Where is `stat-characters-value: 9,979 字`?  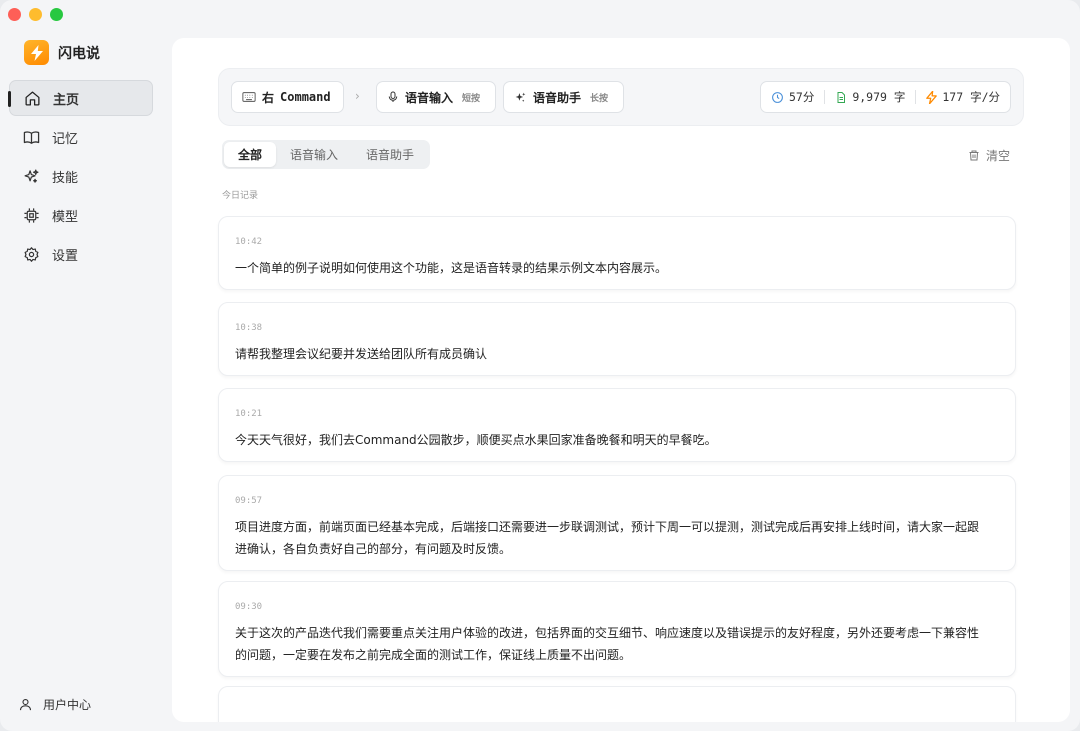
stat-characters-value: 9,979 字 is located at coordinates (879, 97).